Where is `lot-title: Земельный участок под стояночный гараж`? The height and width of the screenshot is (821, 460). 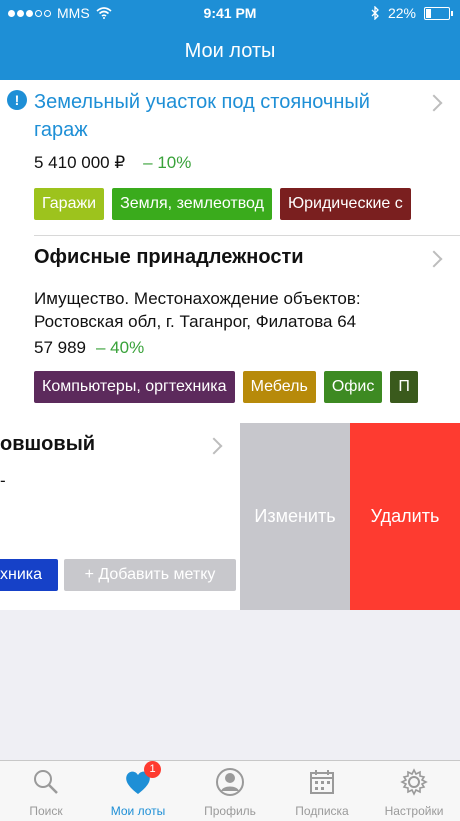 lot-title: Земельный участок под стояночный гараж is located at coordinates (202, 116).